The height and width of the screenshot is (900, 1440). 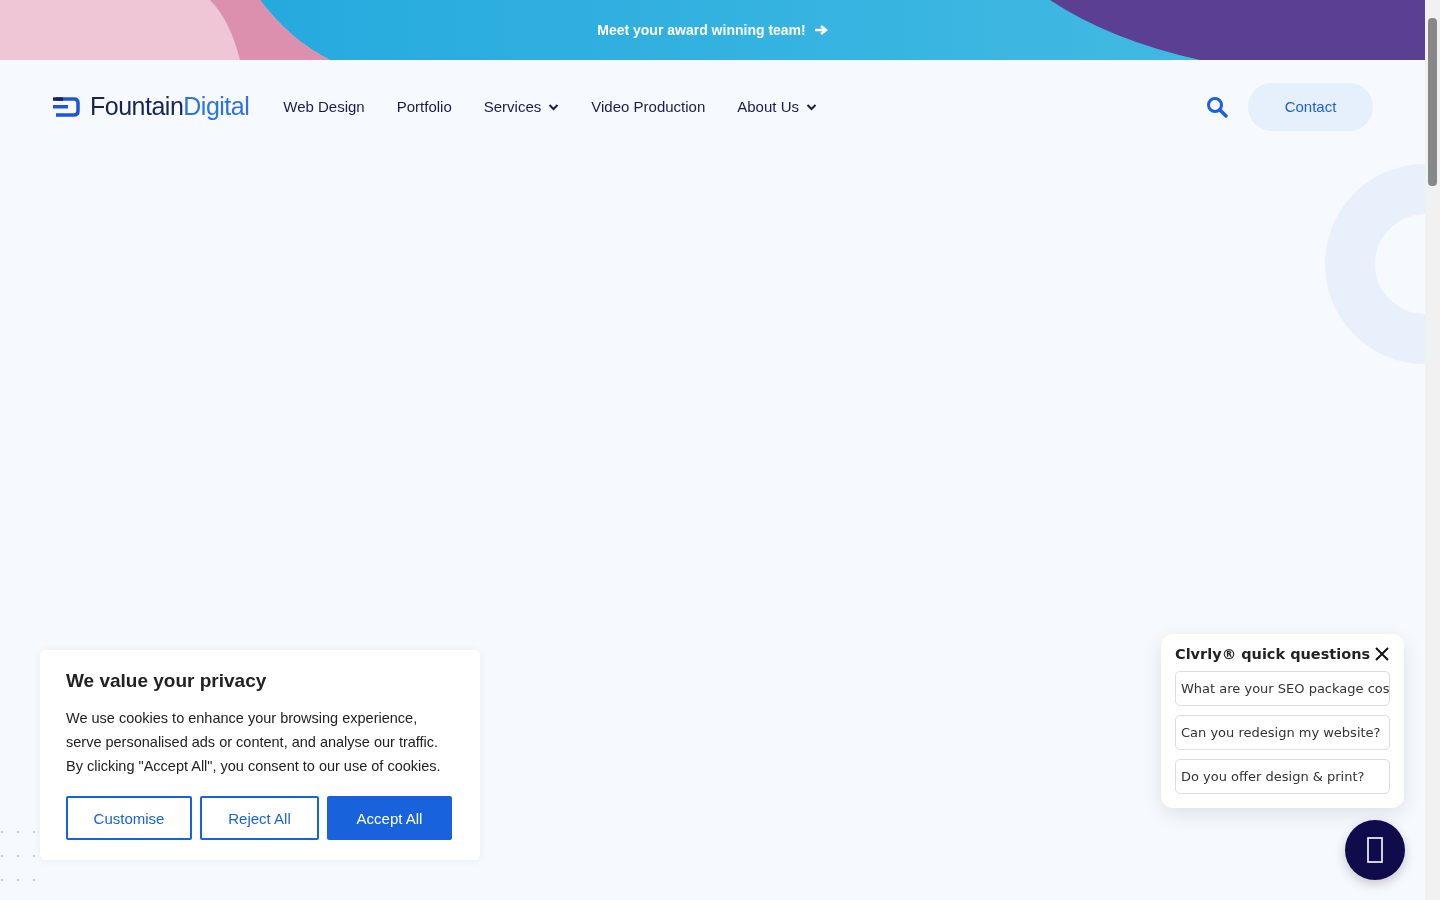 I want to click on cookie-button: Reject All, so click(x=259, y=818).